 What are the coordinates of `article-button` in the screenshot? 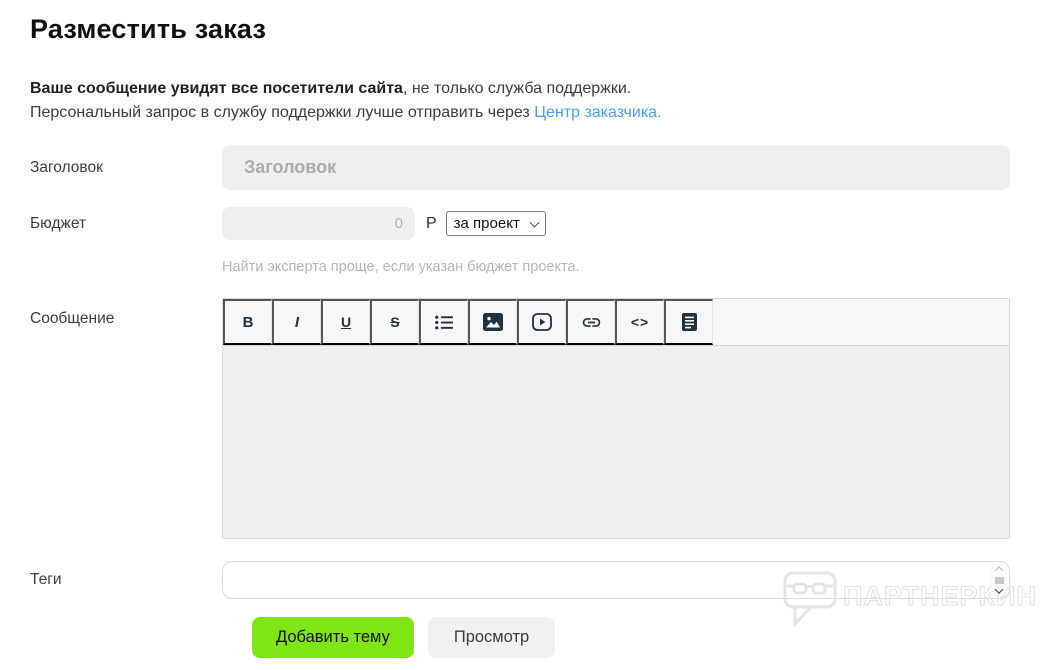 It's located at (688, 322).